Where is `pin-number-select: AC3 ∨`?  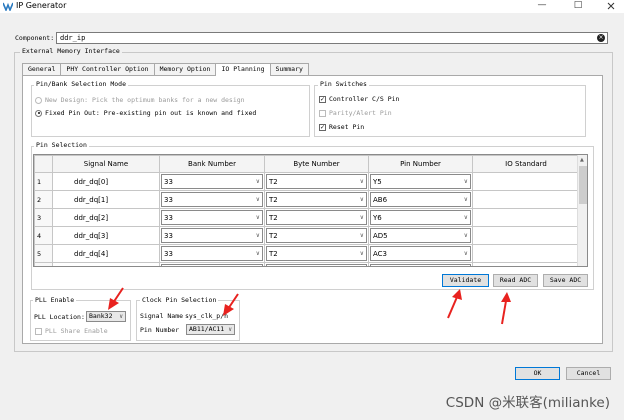 pin-number-select: AC3 ∨ is located at coordinates (420, 253).